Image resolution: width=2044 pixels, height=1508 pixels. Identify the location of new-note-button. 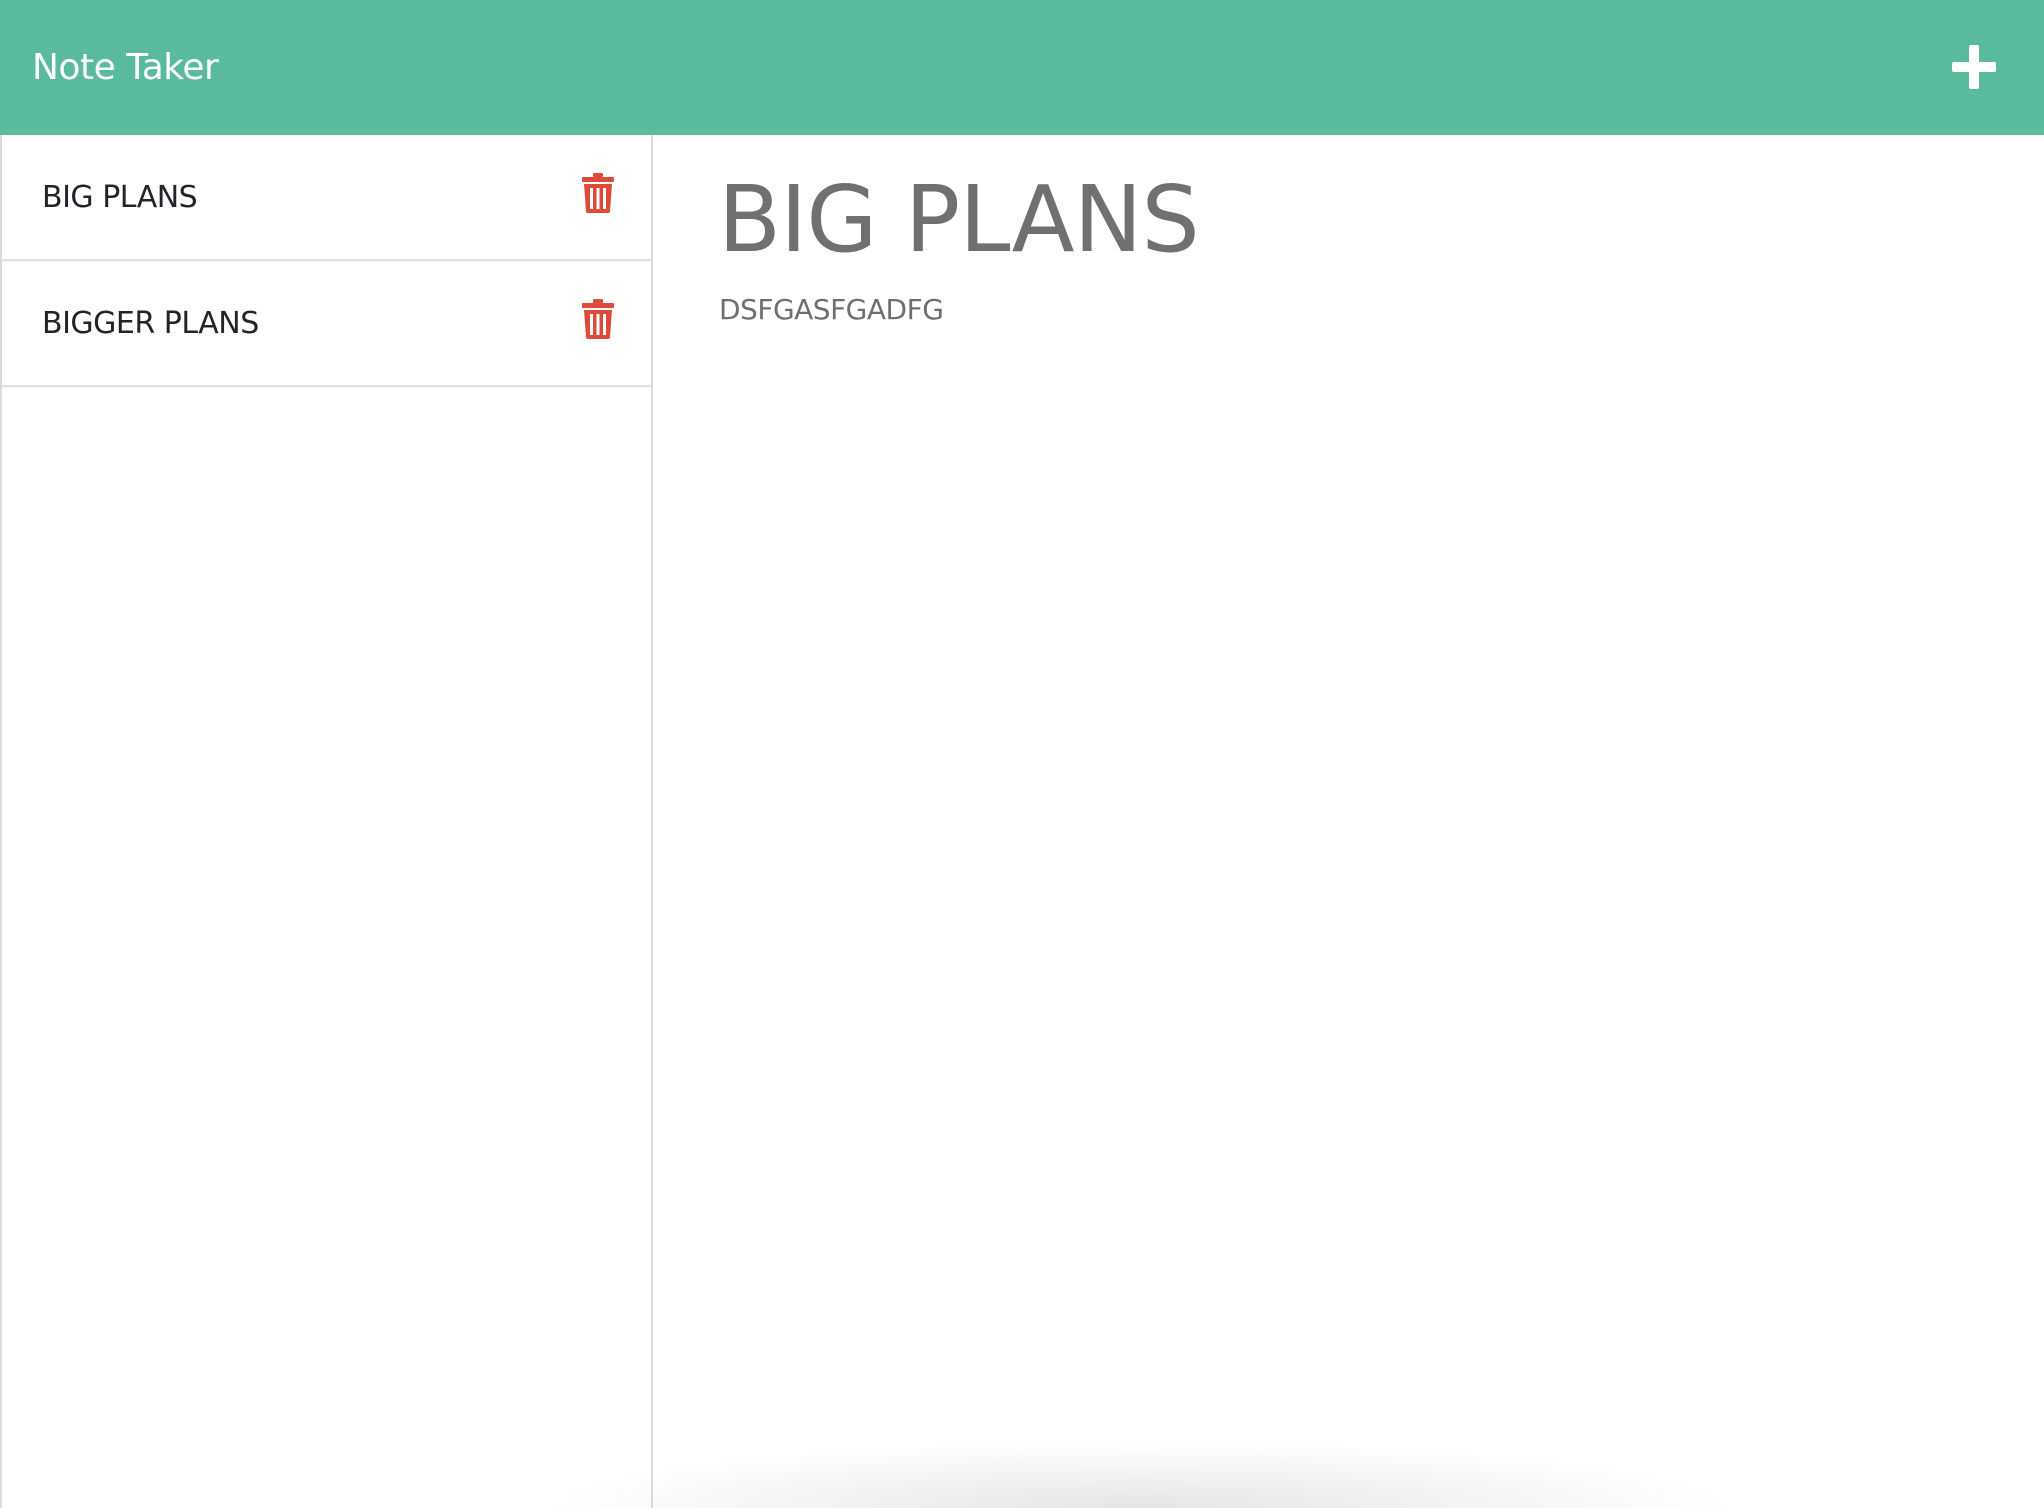
(1974, 67).